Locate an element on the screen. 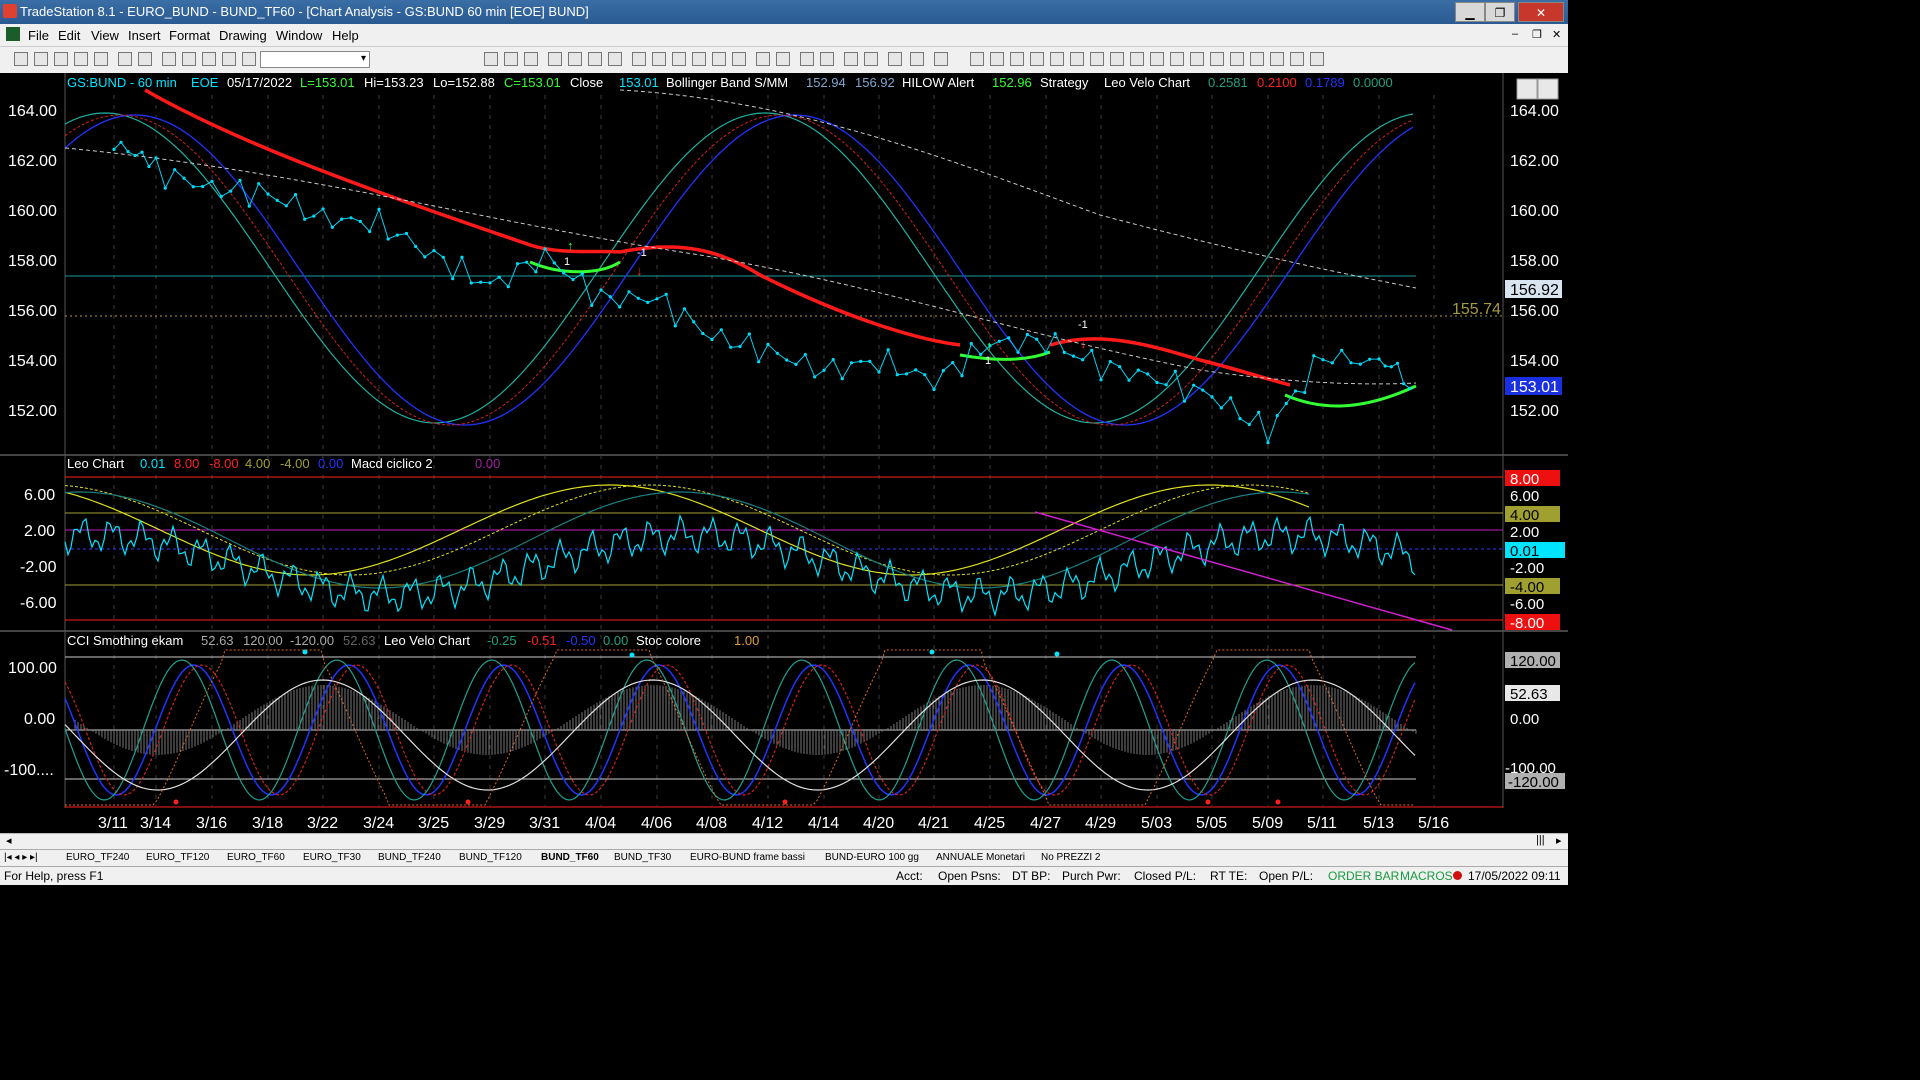  app-menu-icon is located at coordinates (13, 34).